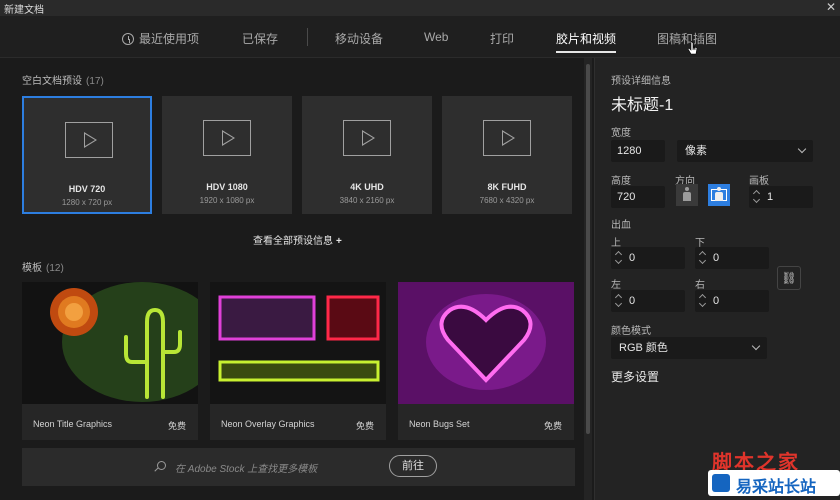 The height and width of the screenshot is (500, 840). I want to click on preset-details-heading: 预设详细信息, so click(641, 81).